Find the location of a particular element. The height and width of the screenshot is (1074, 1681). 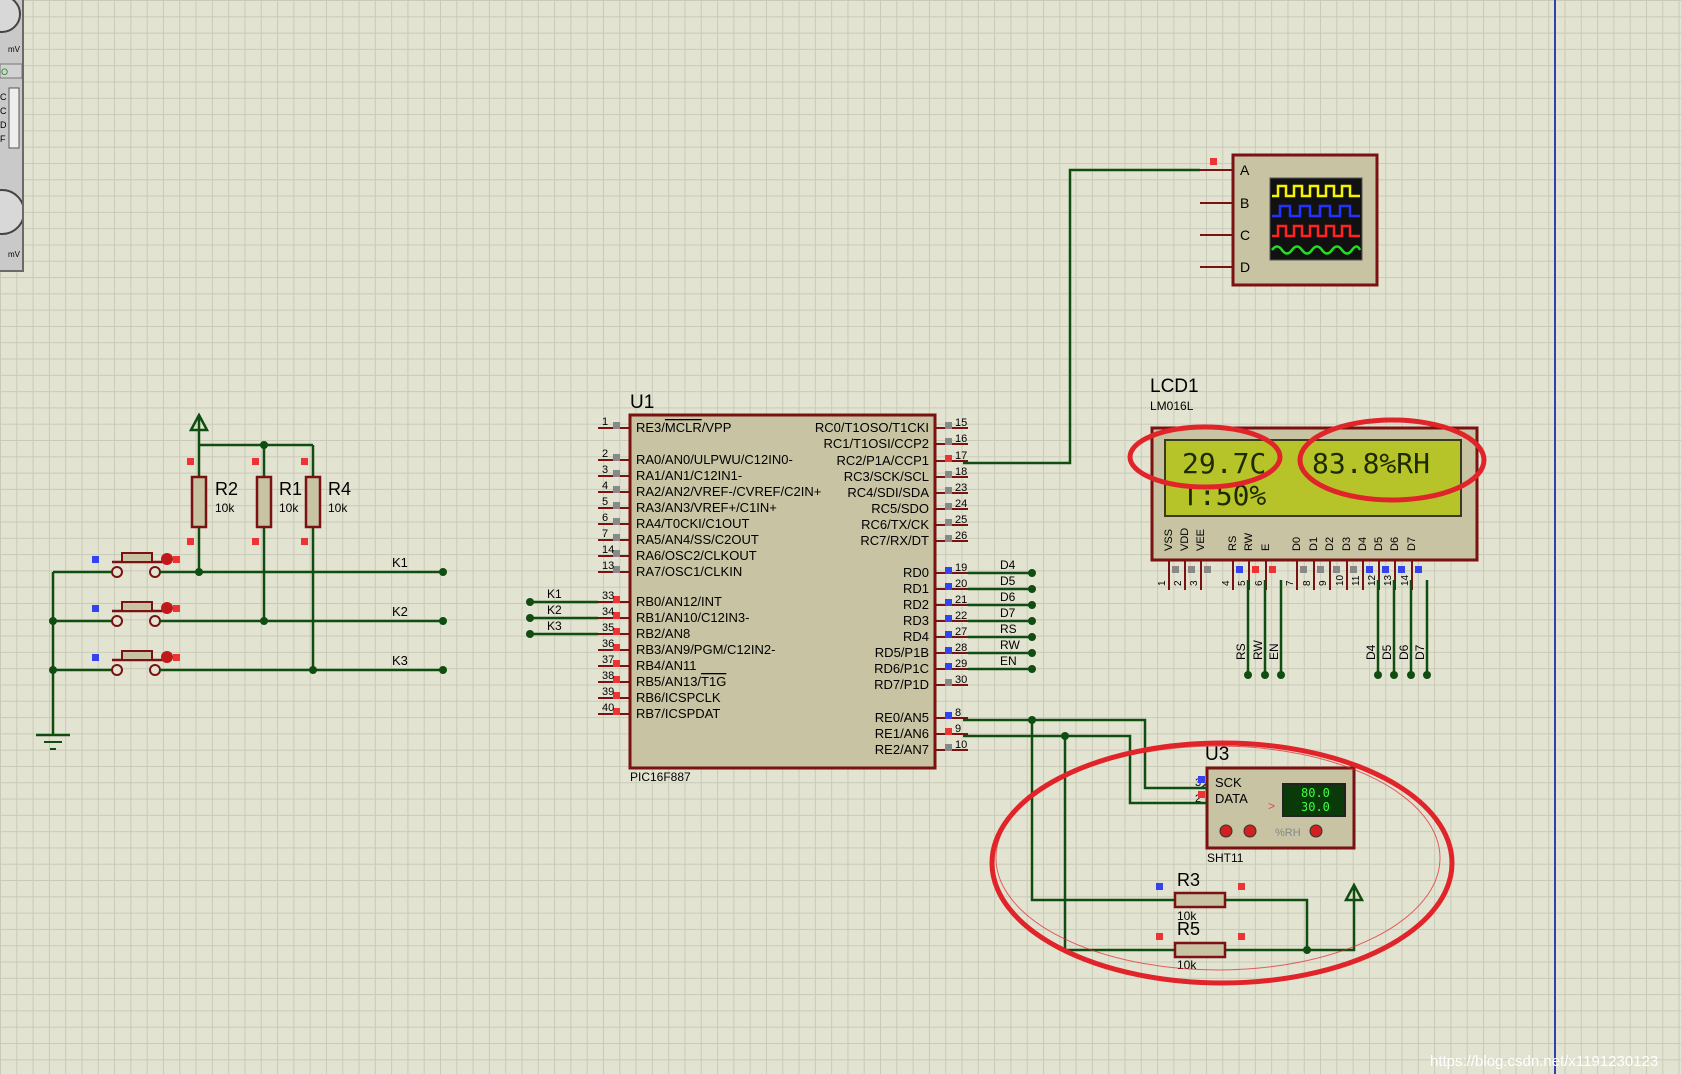

lcd-pin-number: 2 is located at coordinates (1178, 583).